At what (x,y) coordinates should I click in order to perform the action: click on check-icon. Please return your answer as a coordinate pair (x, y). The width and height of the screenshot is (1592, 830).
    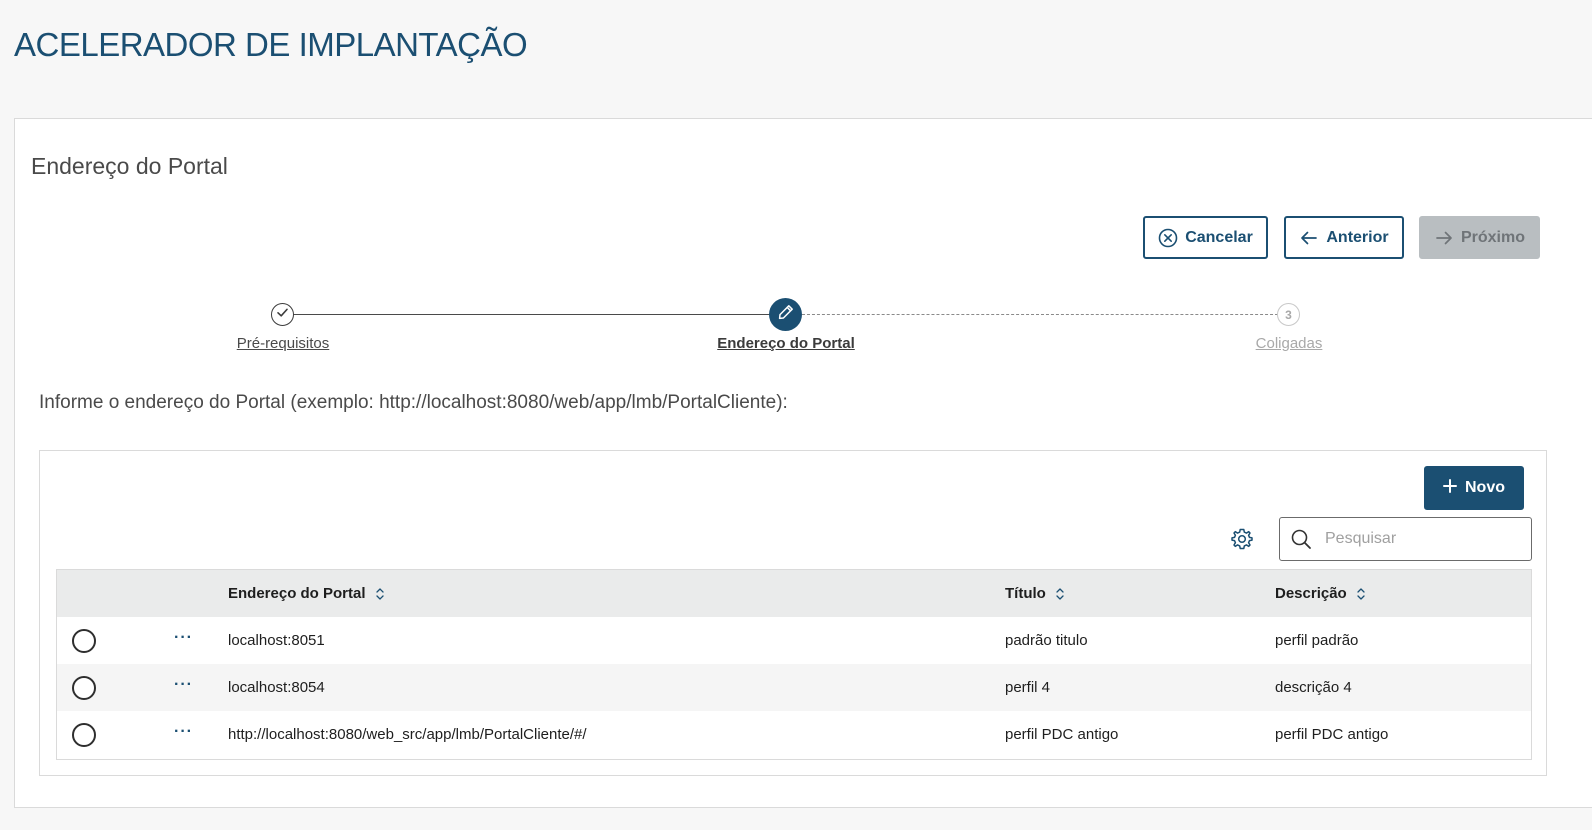
    Looking at the image, I should click on (282, 315).